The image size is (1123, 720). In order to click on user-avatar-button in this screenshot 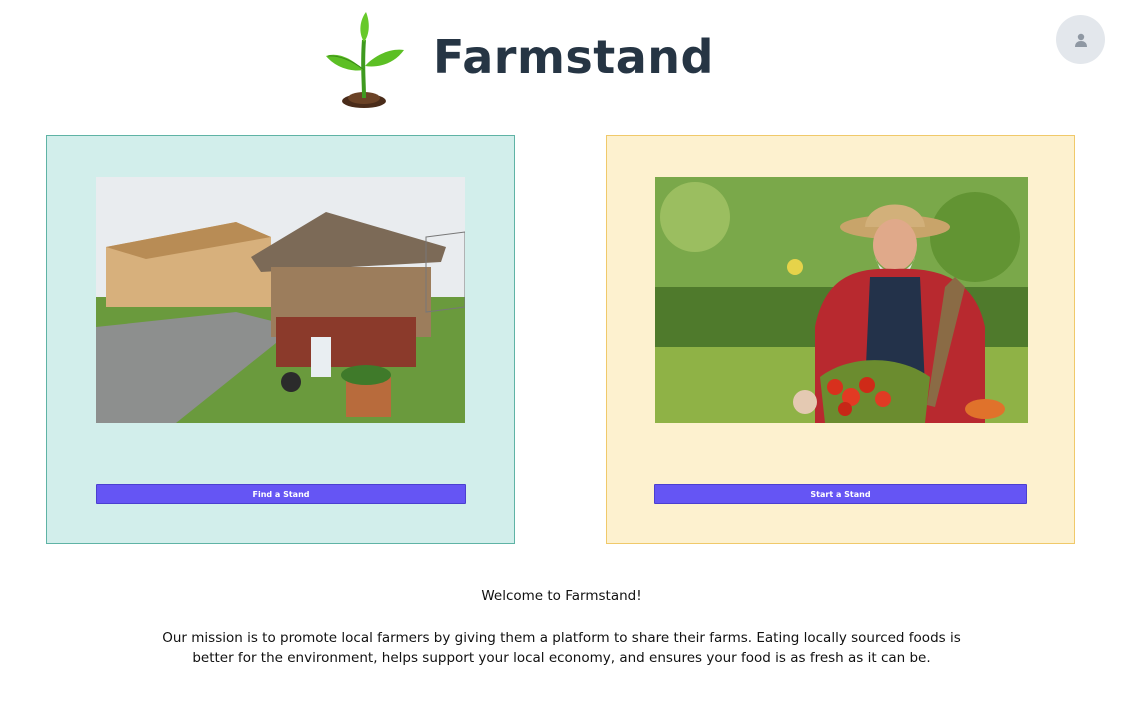, I will do `click(1080, 39)`.